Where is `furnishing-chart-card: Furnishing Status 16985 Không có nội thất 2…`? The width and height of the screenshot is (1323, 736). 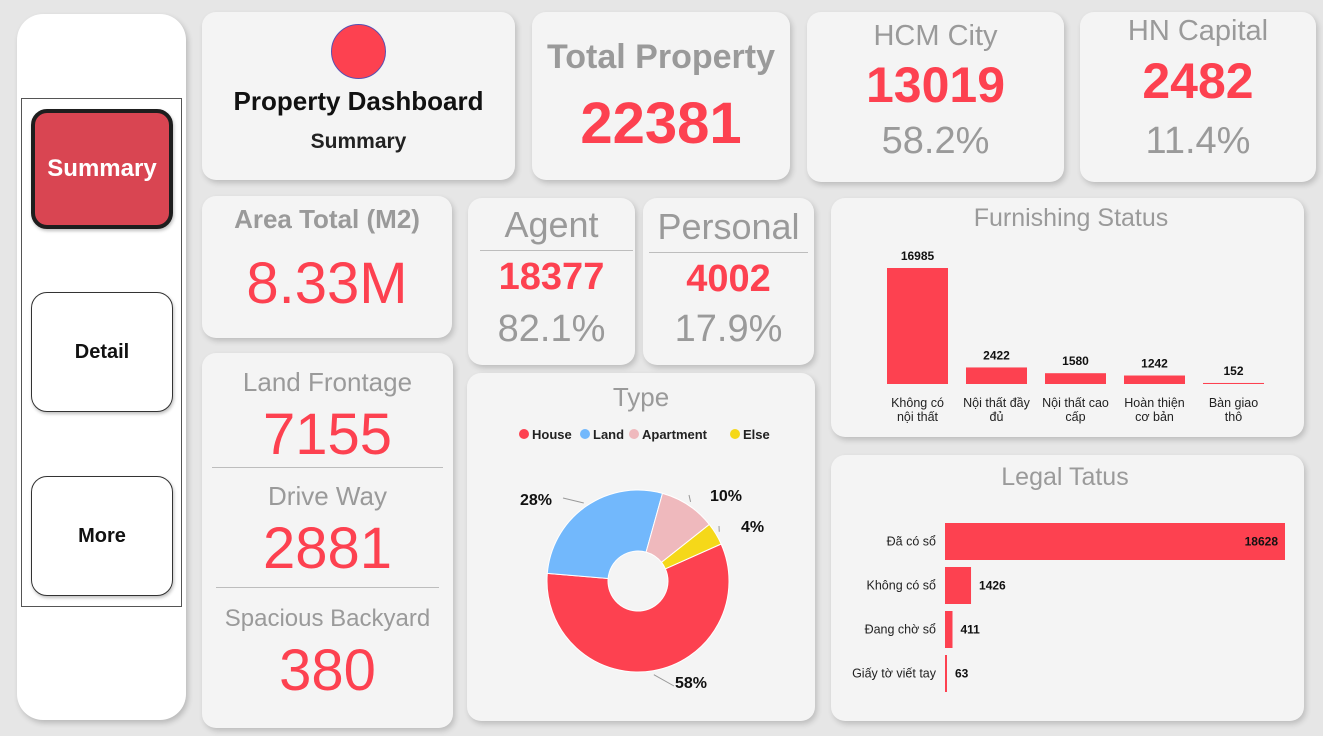
furnishing-chart-card: Furnishing Status 16985 Không có nội thất 2… is located at coordinates (1067, 317).